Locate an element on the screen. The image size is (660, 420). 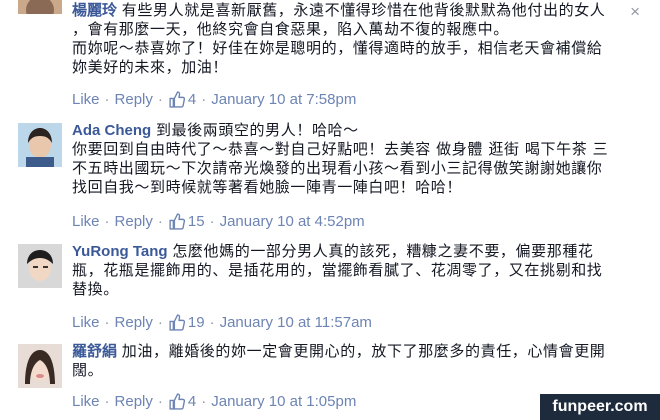
comment-text: 有些男人就是喜新厭舊，永遠不懂得珍惜在他背後默默為他付出的女人 is located at coordinates (363, 10).